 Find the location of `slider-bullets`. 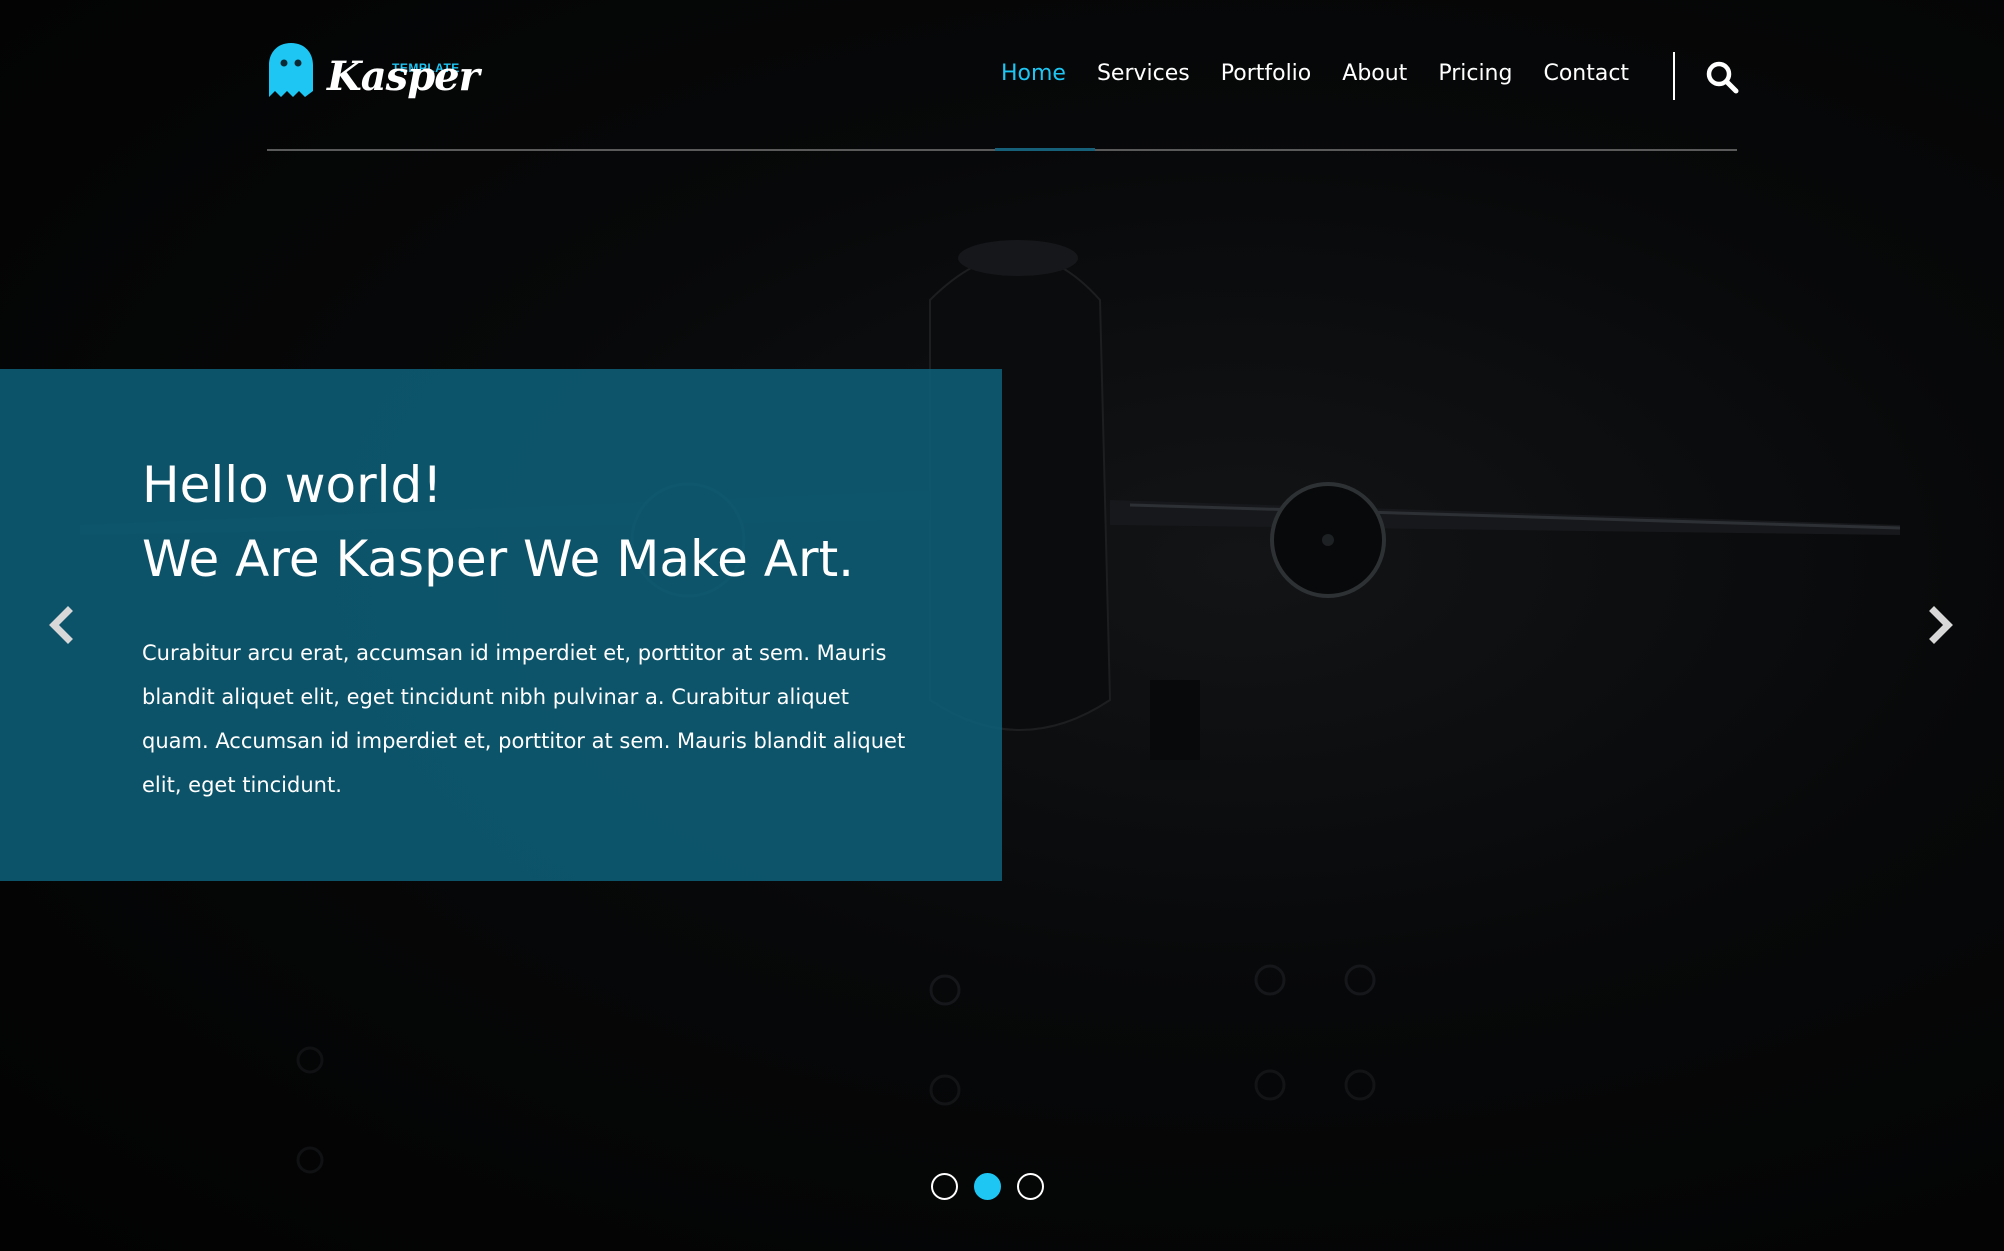

slider-bullets is located at coordinates (987, 1186).